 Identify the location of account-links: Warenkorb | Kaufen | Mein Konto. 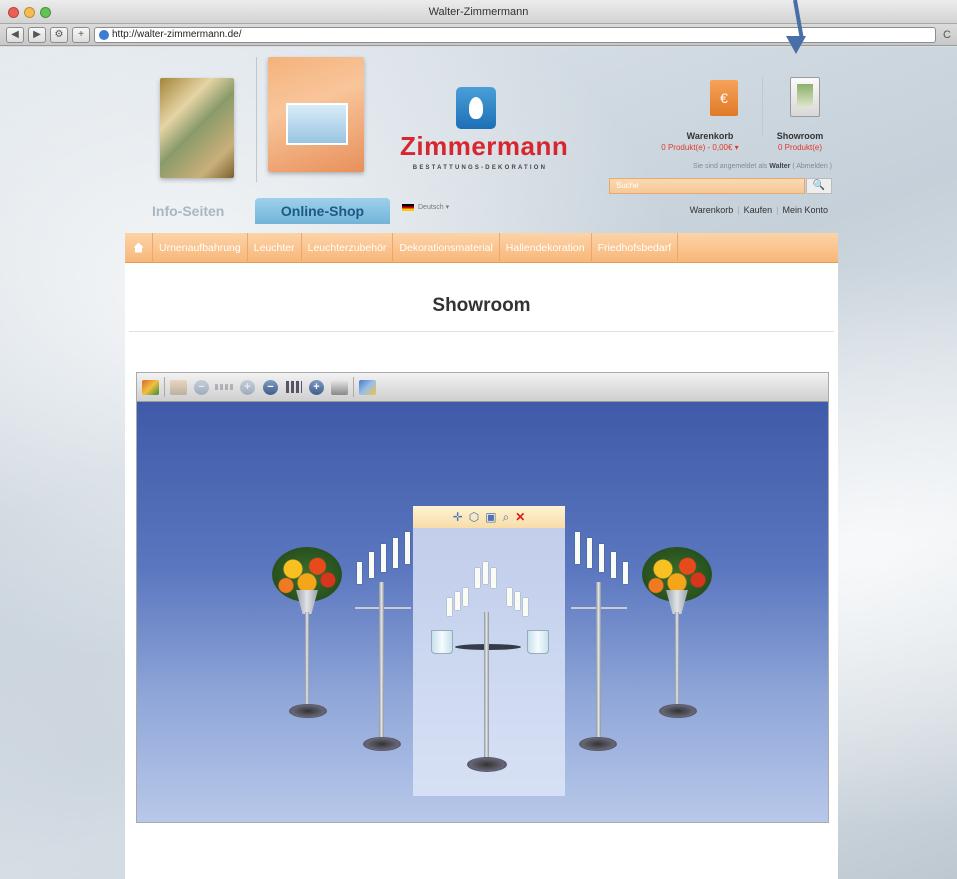
(716, 210).